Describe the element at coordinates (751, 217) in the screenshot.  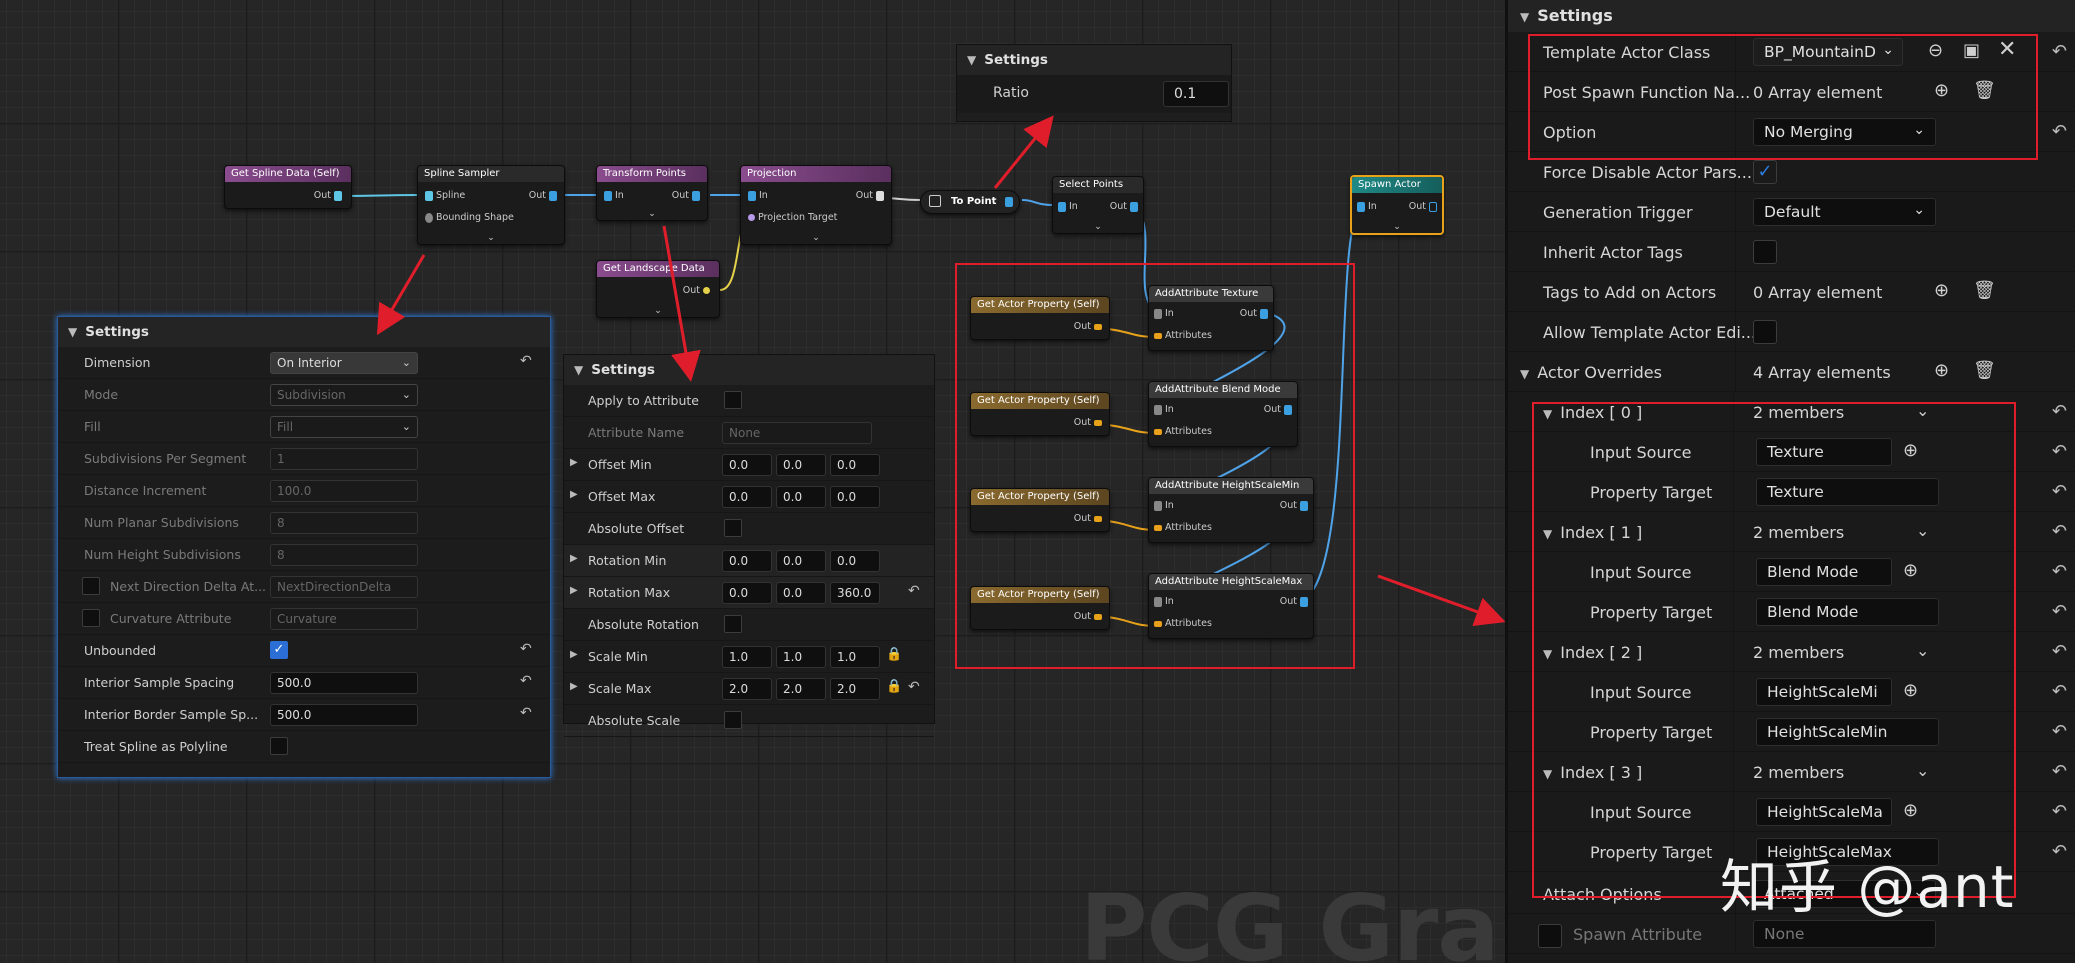
I see `projection-target-pin` at that location.